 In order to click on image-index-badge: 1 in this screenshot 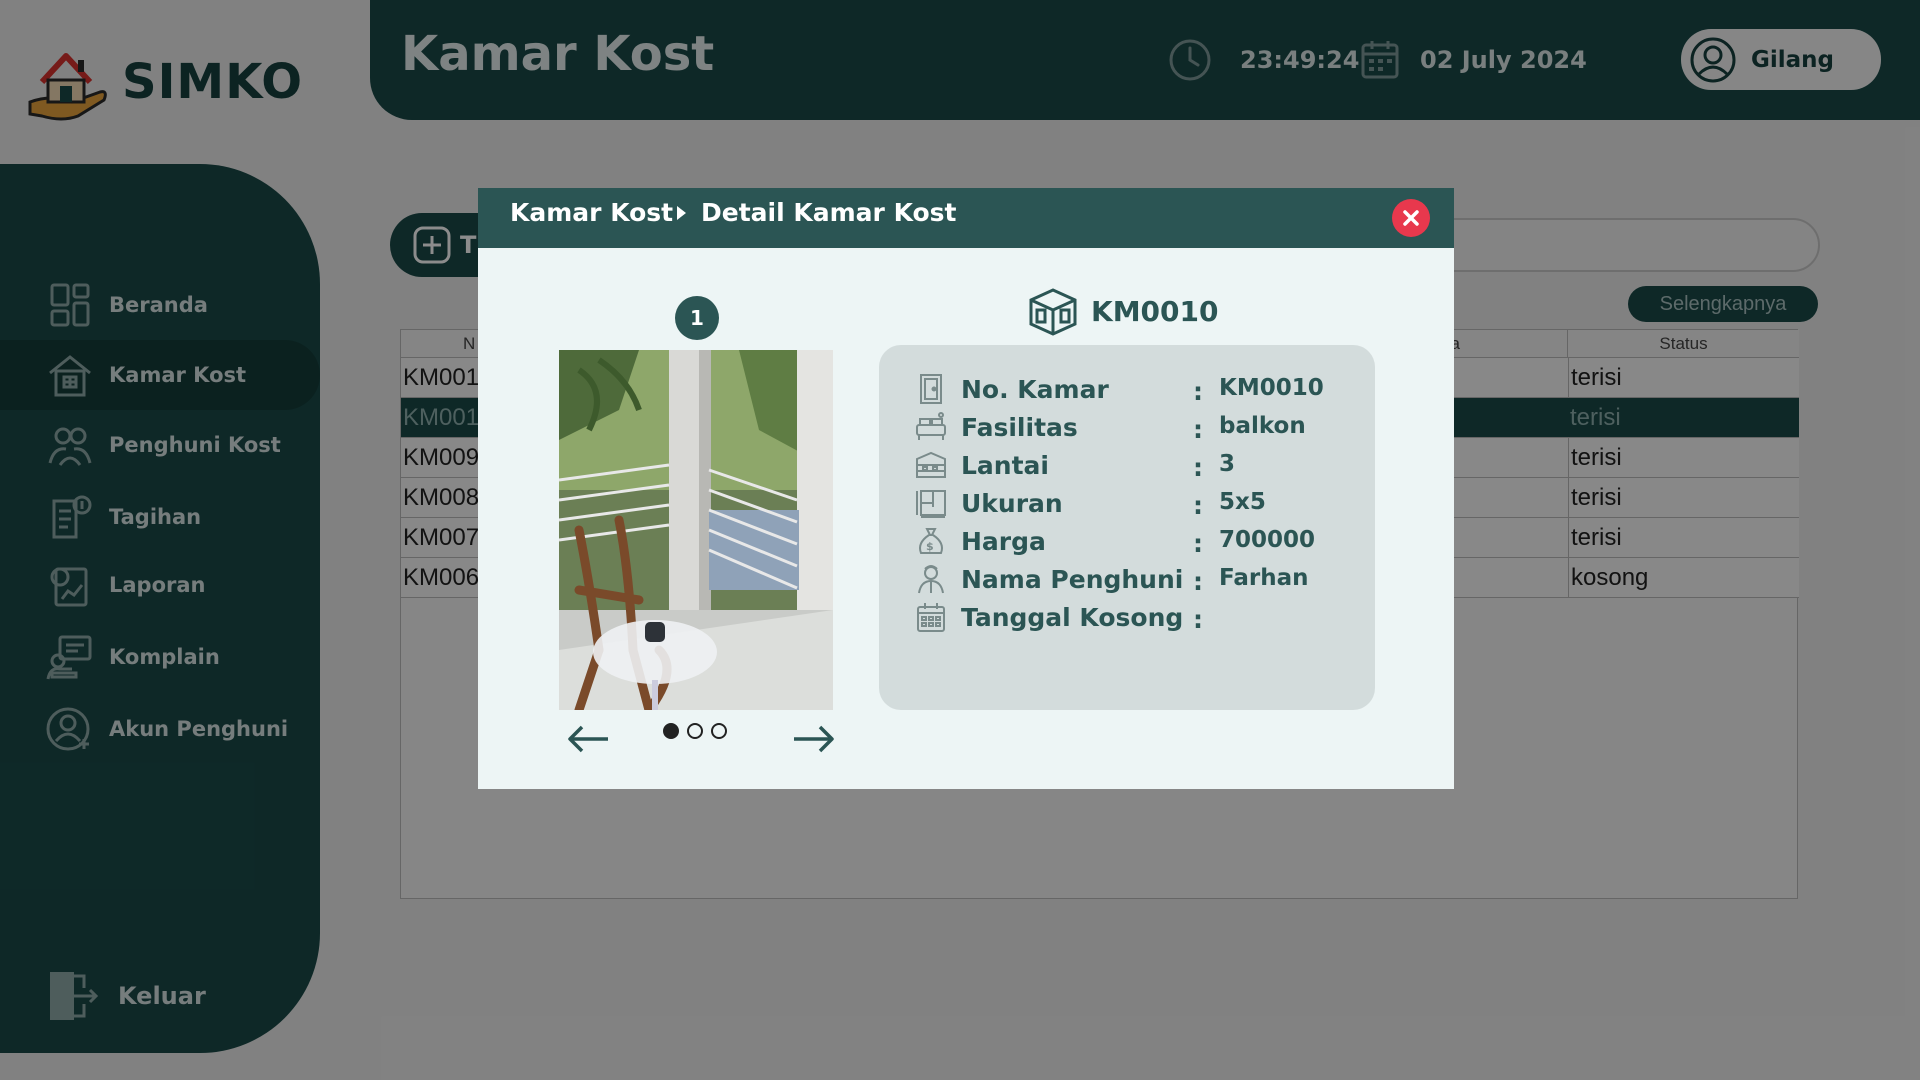, I will do `click(697, 318)`.